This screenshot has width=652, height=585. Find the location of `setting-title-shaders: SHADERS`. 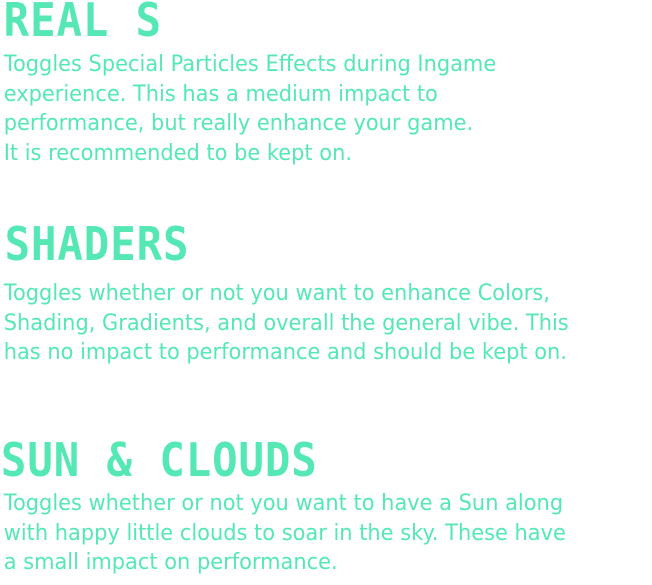

setting-title-shaders: SHADERS is located at coordinates (97, 244).